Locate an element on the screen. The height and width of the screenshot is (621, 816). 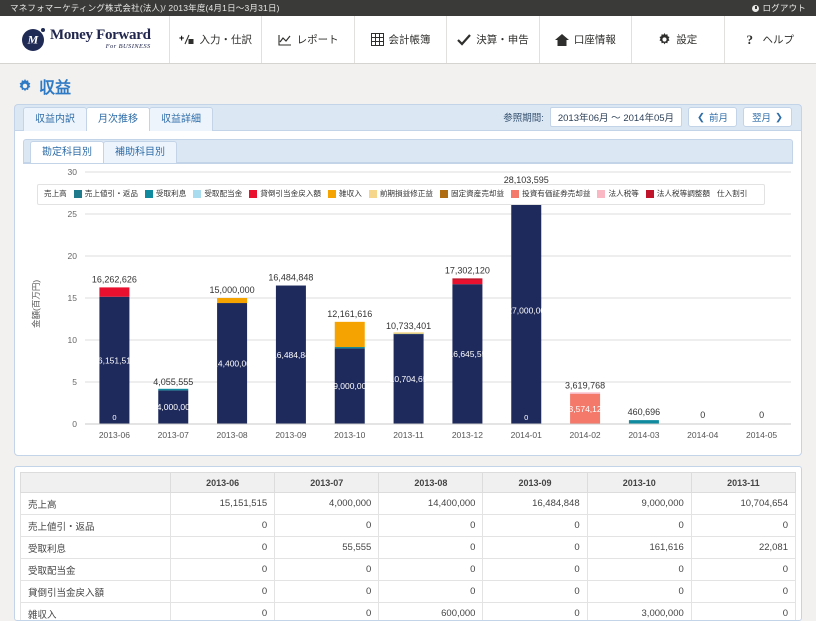
svg-text: 27,000,00 is located at coordinates (526, 311).